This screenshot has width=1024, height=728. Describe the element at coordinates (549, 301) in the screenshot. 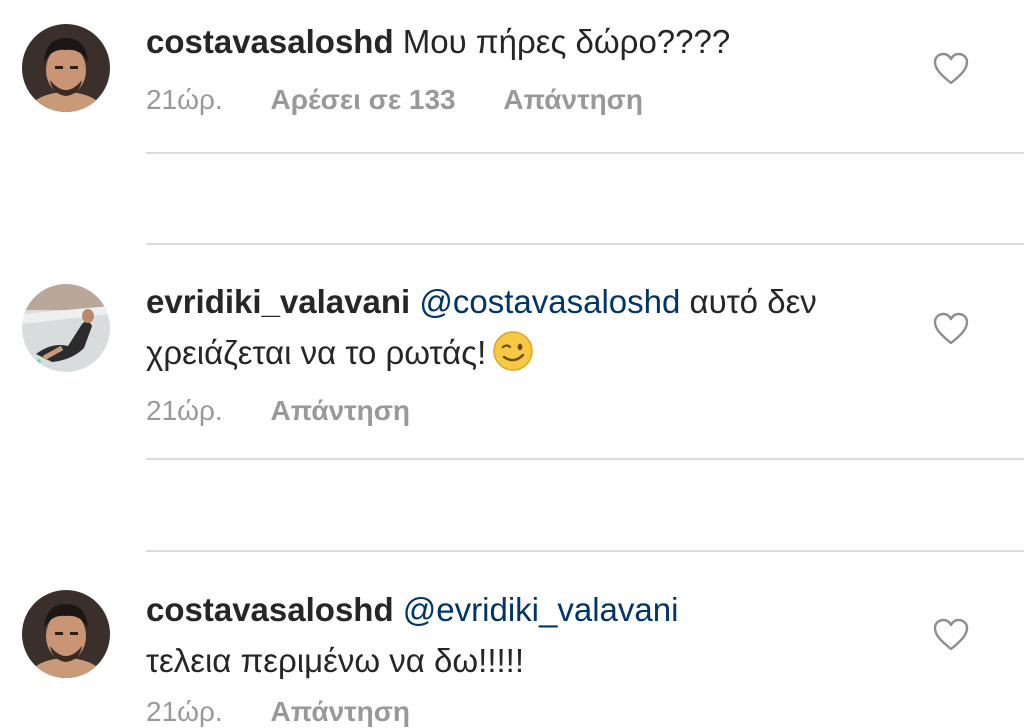

I see `mention-link: @costavasaloshd` at that location.